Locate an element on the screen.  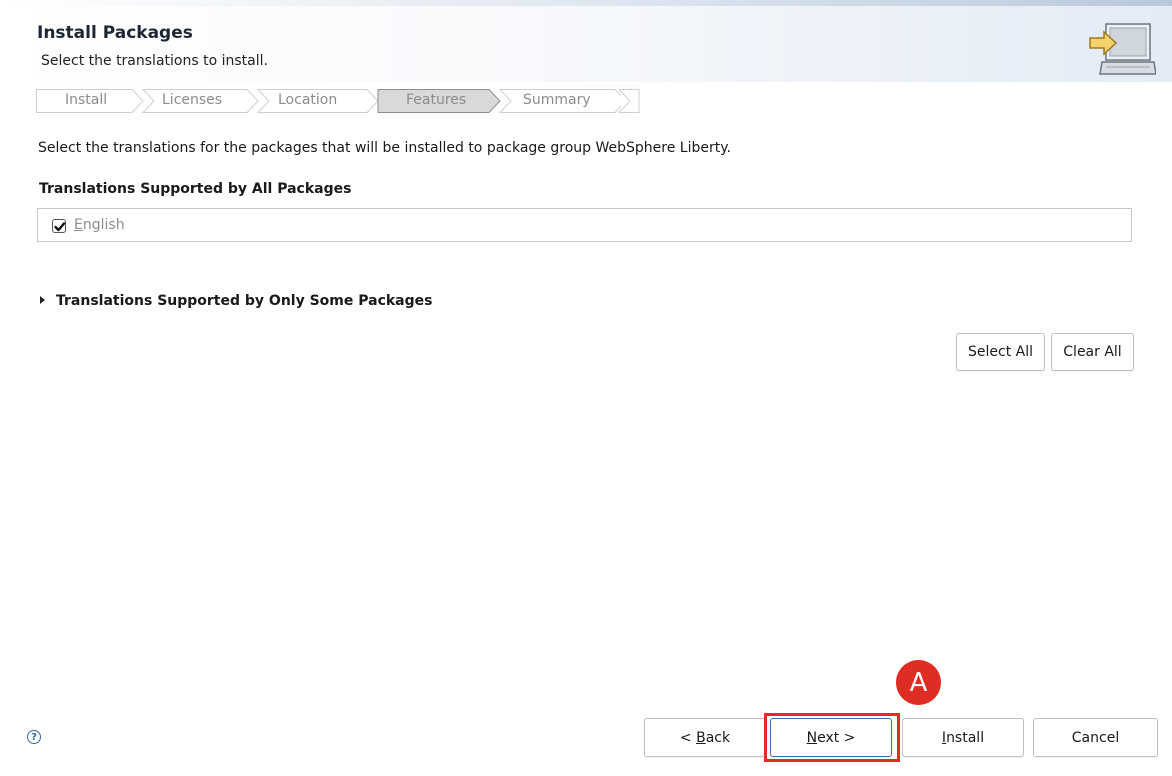
next-button: Next > is located at coordinates (831, 737).